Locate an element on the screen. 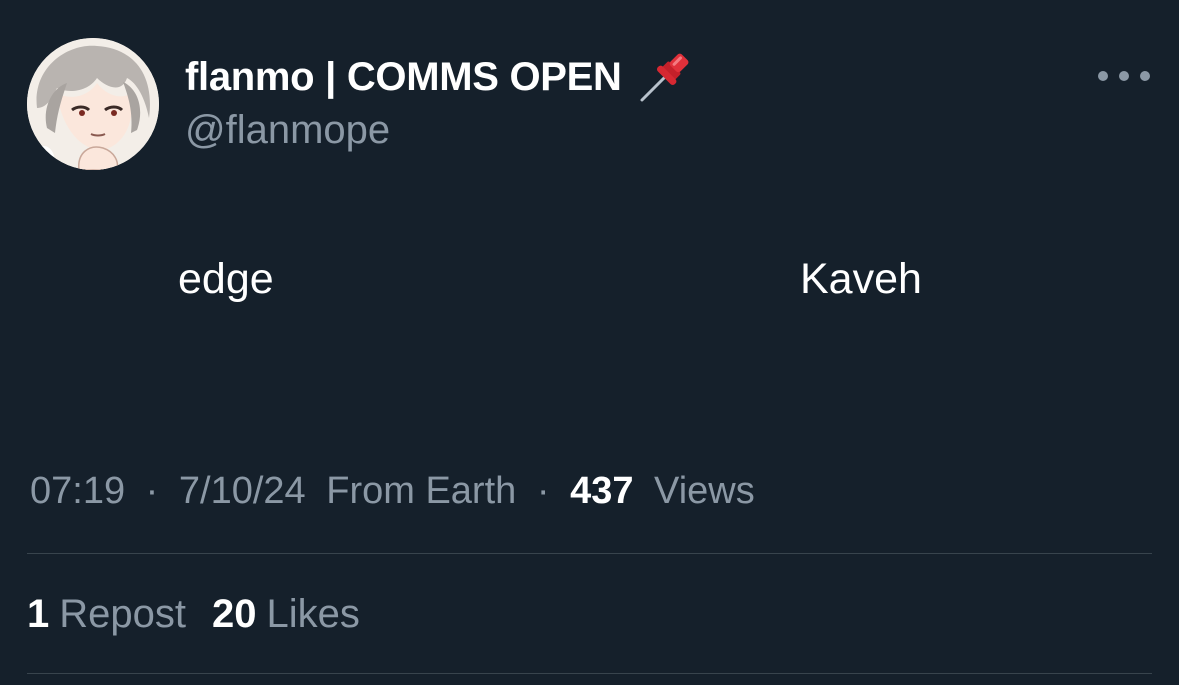 This screenshot has height=685, width=1179. reposts-count: 1 is located at coordinates (38, 614).